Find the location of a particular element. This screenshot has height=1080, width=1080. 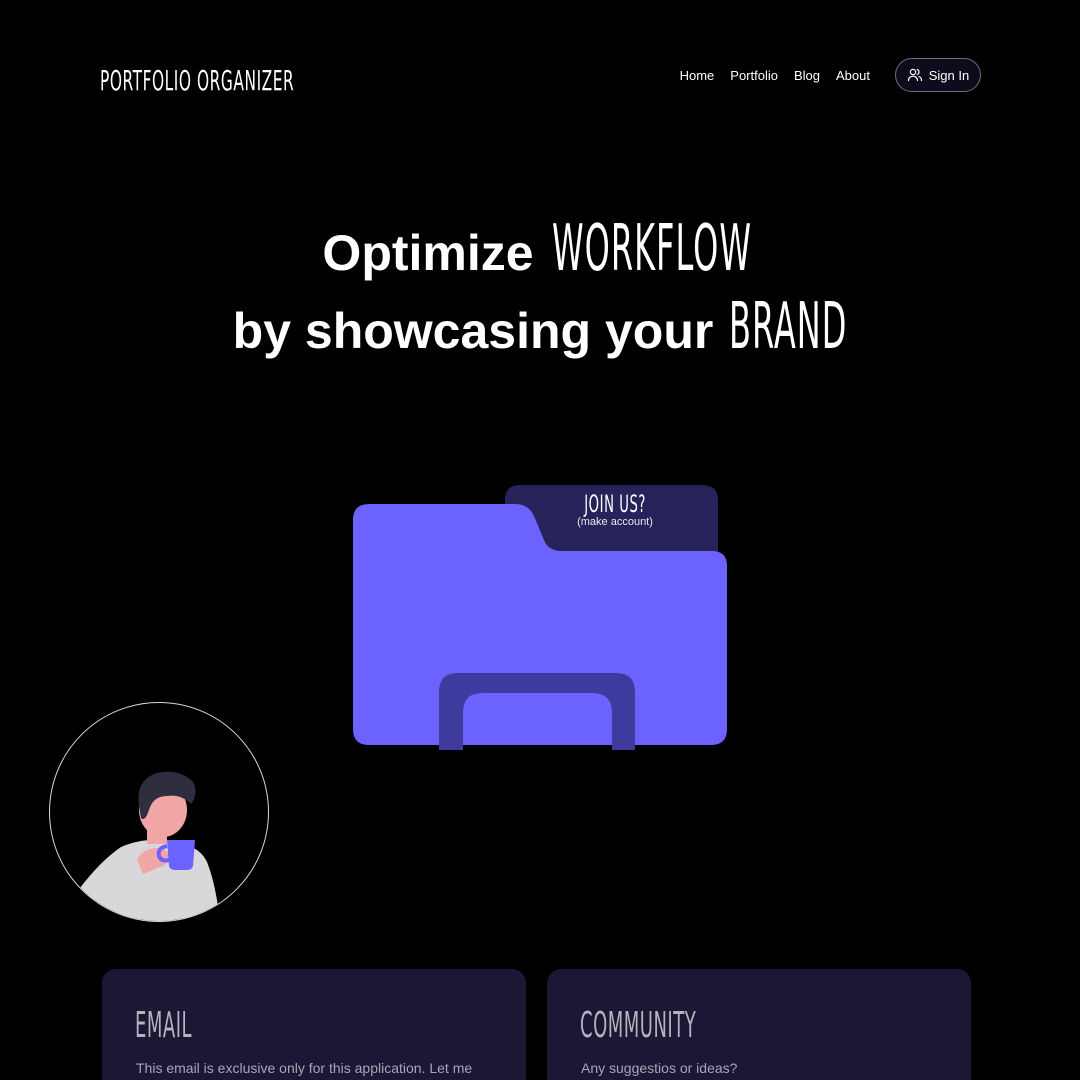

hero-highlight-workflow: WORKFLOW is located at coordinates (651, 249).